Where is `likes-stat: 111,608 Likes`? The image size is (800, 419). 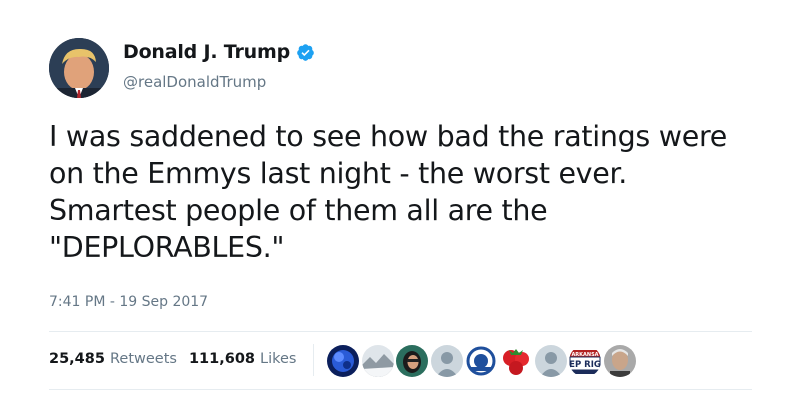
likes-stat: 111,608 Likes is located at coordinates (243, 359).